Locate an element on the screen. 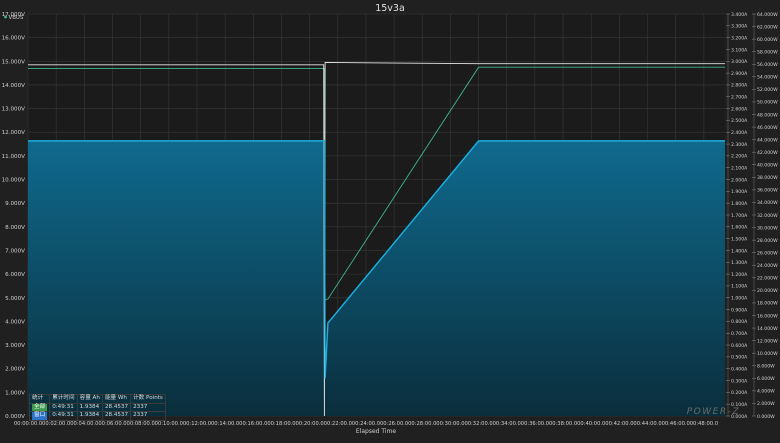 This screenshot has height=443, width=780. x-tick-label: 00:42:00.0 is located at coordinates (619, 424).